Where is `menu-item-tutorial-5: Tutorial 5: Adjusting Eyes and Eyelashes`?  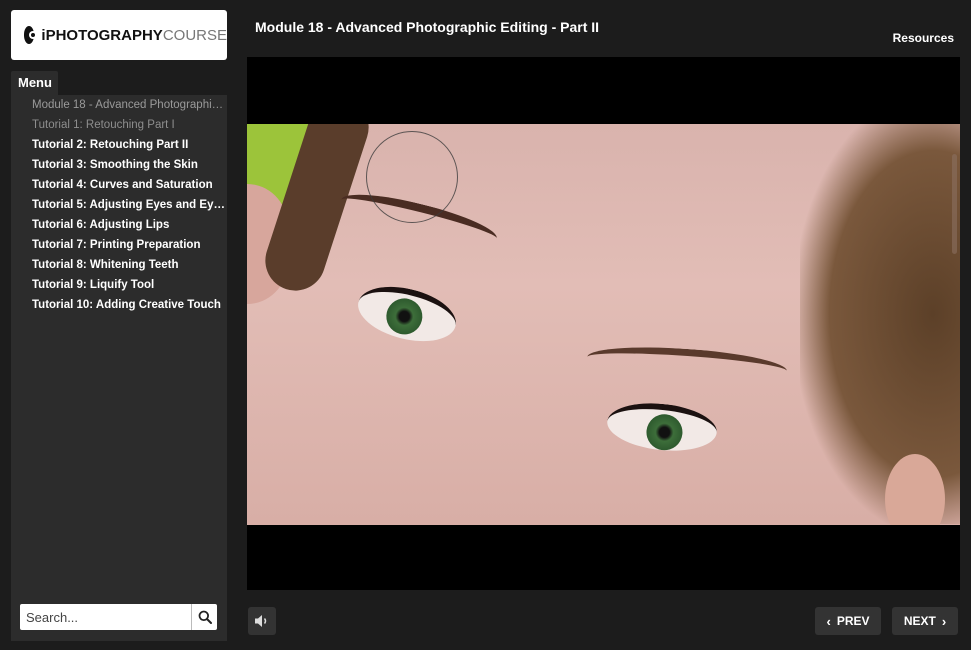 menu-item-tutorial-5: Tutorial 5: Adjusting Eyes and Eyelashes is located at coordinates (118, 205).